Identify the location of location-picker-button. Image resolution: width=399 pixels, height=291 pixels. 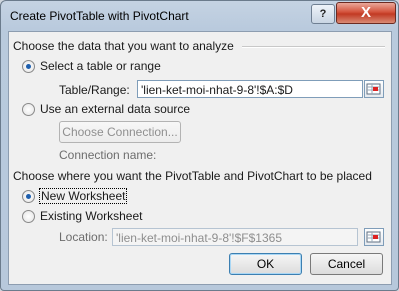
(374, 237).